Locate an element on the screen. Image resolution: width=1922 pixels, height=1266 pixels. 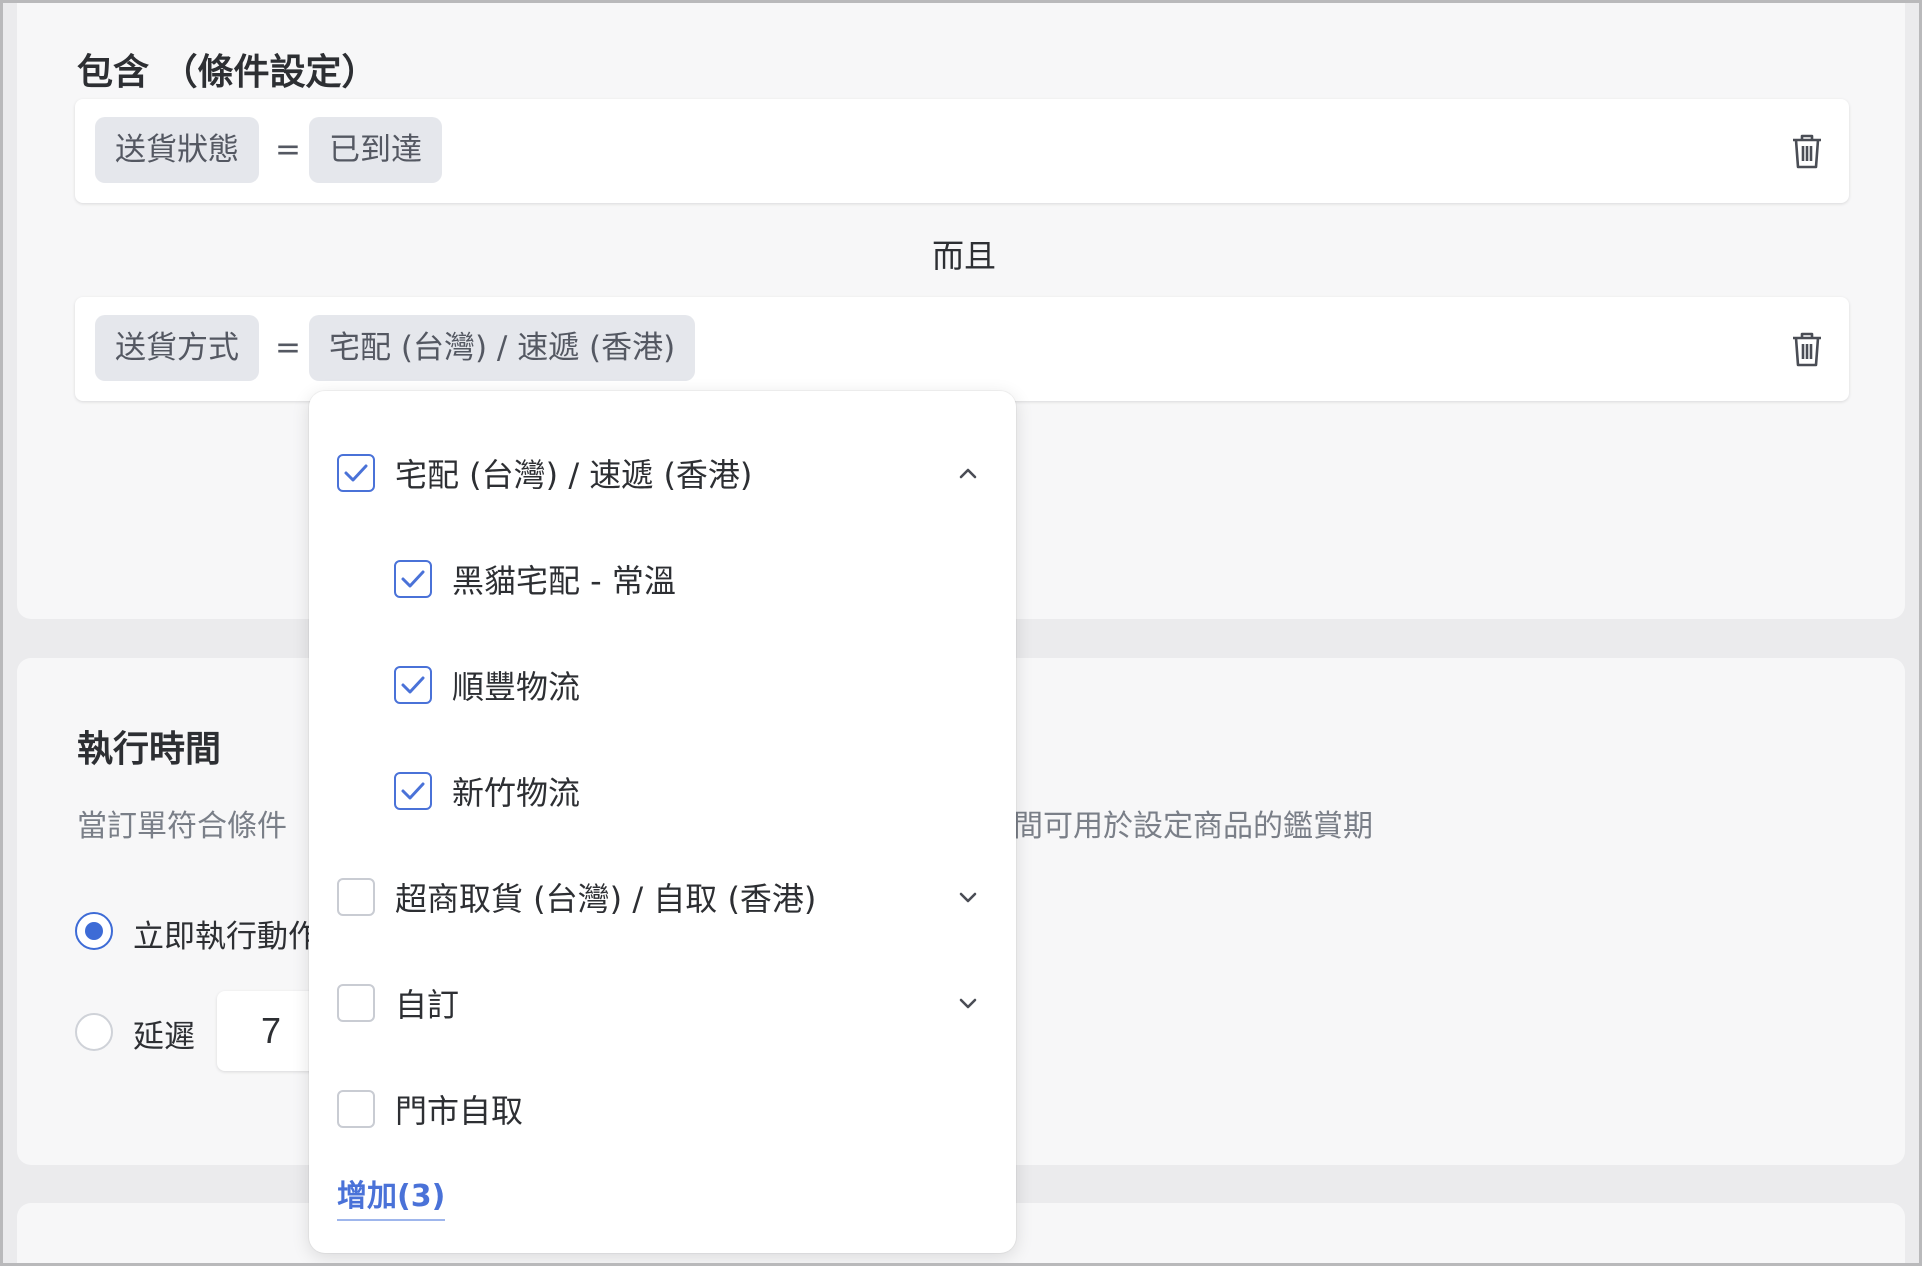
dropdown-group-convenience-store: 超商取貨 (台灣) / 自取 (香港) is located at coordinates (662, 897).